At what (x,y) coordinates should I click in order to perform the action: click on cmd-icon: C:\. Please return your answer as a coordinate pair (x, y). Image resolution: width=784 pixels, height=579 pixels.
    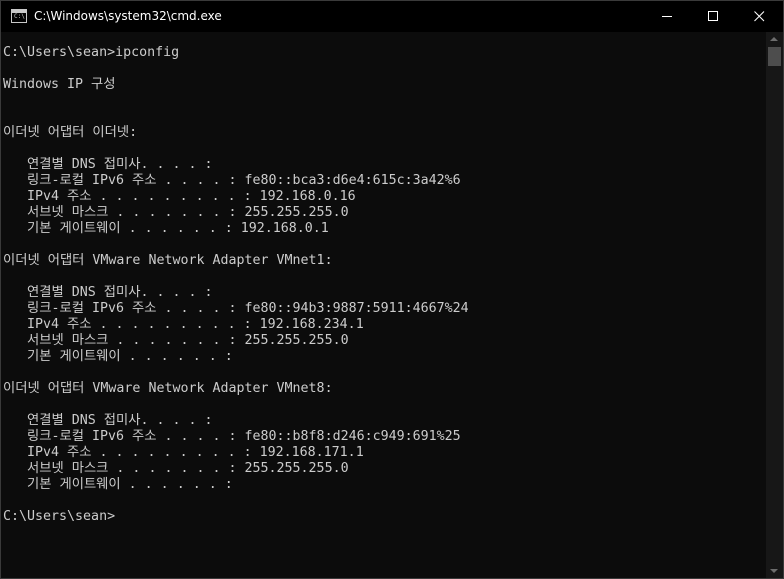
    Looking at the image, I should click on (19, 16).